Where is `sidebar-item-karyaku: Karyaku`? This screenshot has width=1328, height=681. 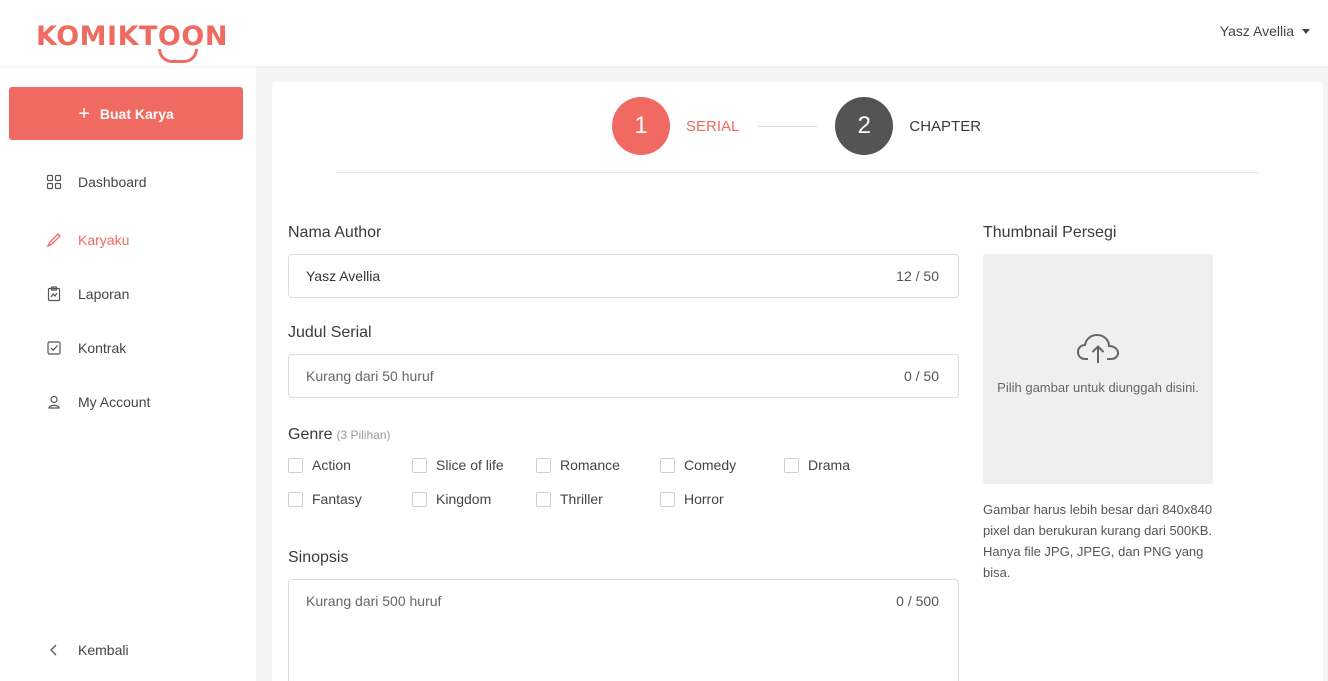 sidebar-item-karyaku: Karyaku is located at coordinates (87, 240).